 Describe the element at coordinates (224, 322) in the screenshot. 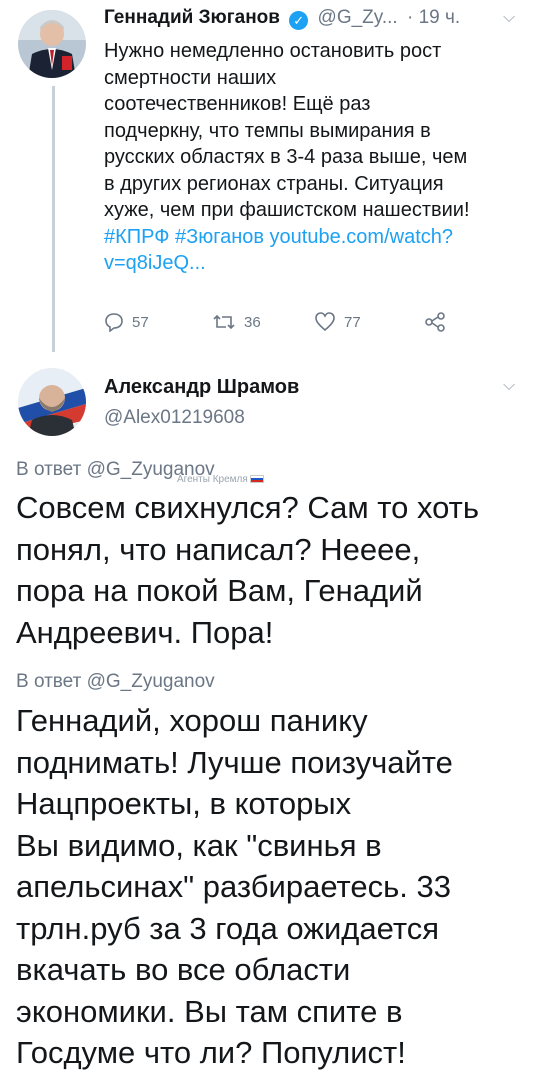

I see `retweet-icon` at that location.